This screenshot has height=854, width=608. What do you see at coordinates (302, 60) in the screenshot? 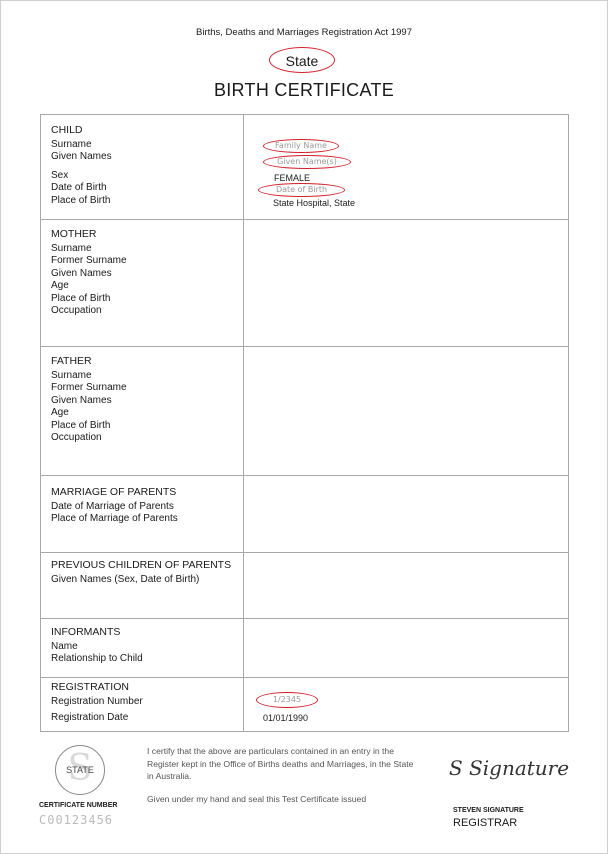
I see `state-label: State` at bounding box center [302, 60].